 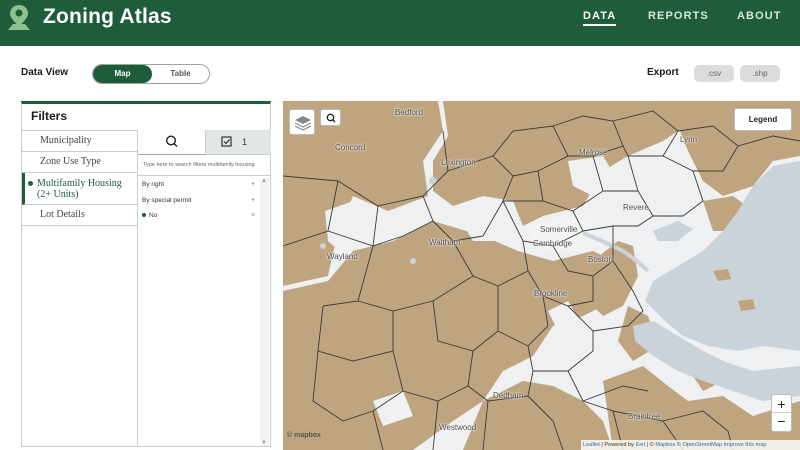 I want to click on place-label: Revere, so click(x=636, y=207).